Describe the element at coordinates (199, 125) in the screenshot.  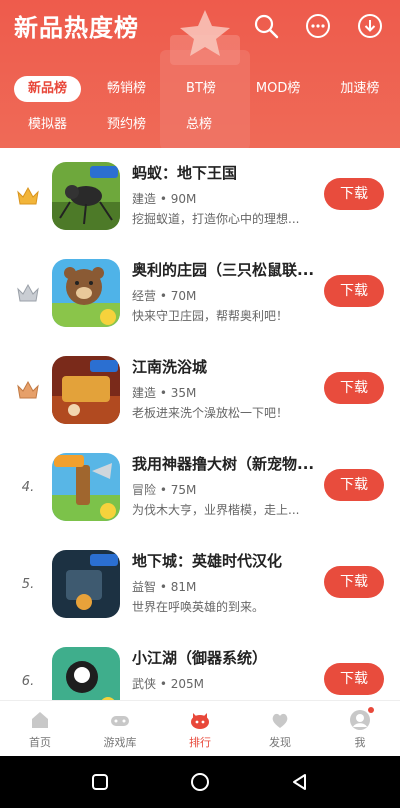
I see `tab-overall: 总榜` at that location.